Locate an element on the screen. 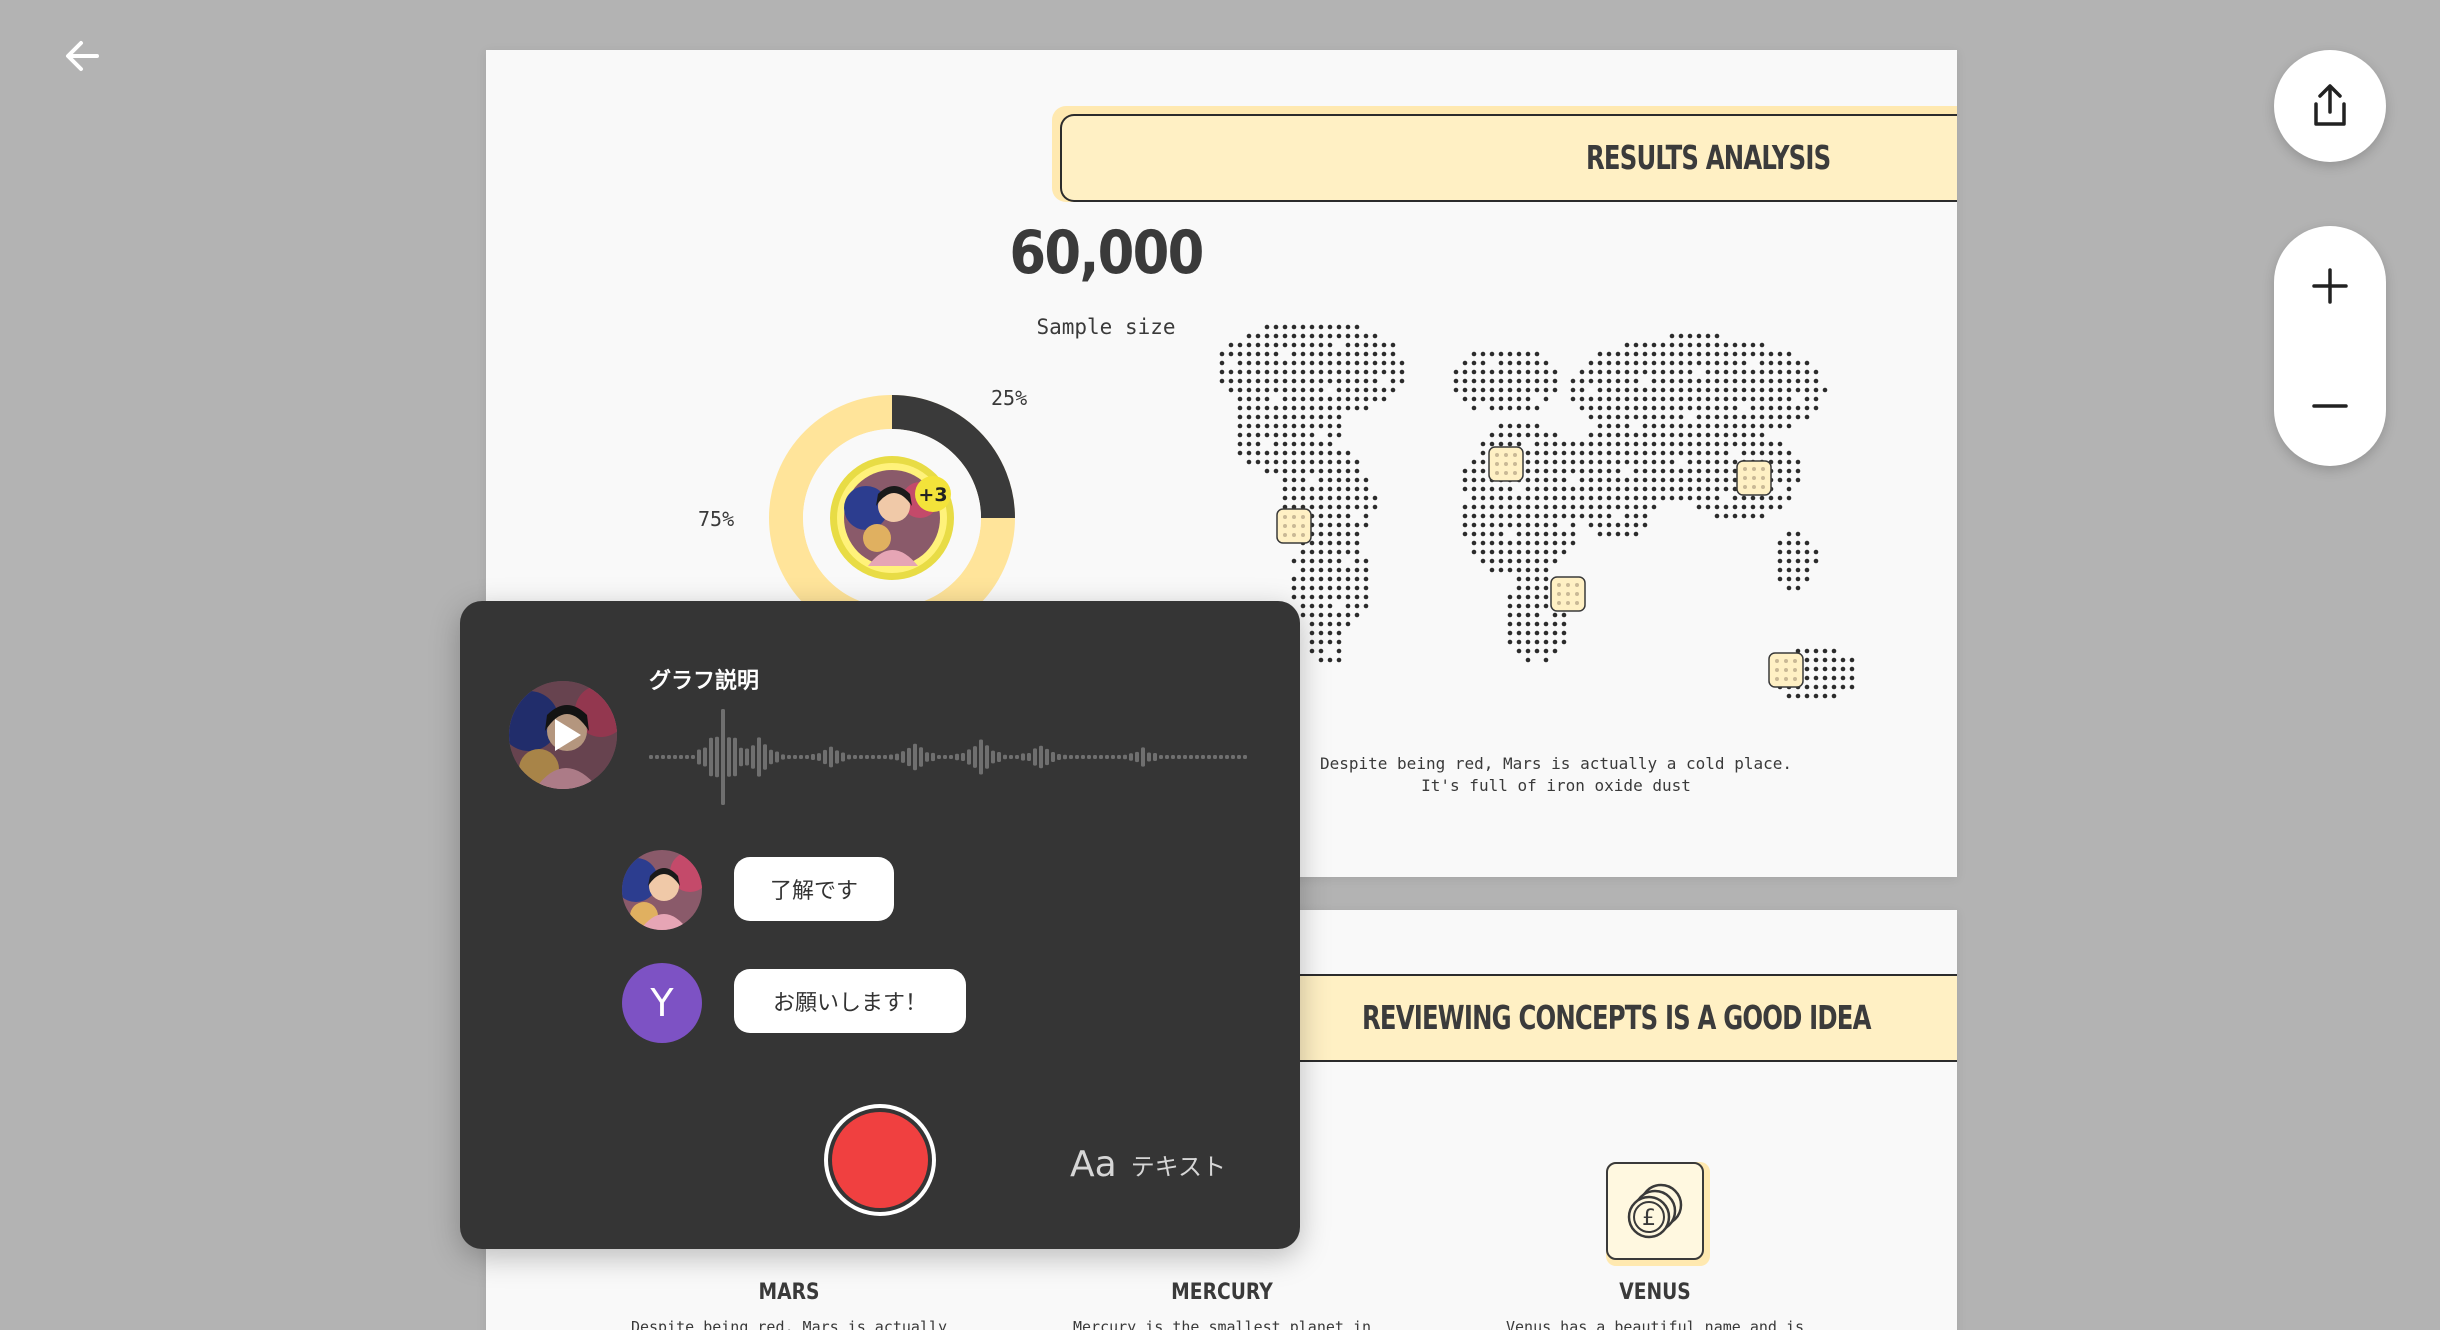 This screenshot has width=2440, height=1330. text-mode-icon: Aa is located at coordinates (1093, 1164).